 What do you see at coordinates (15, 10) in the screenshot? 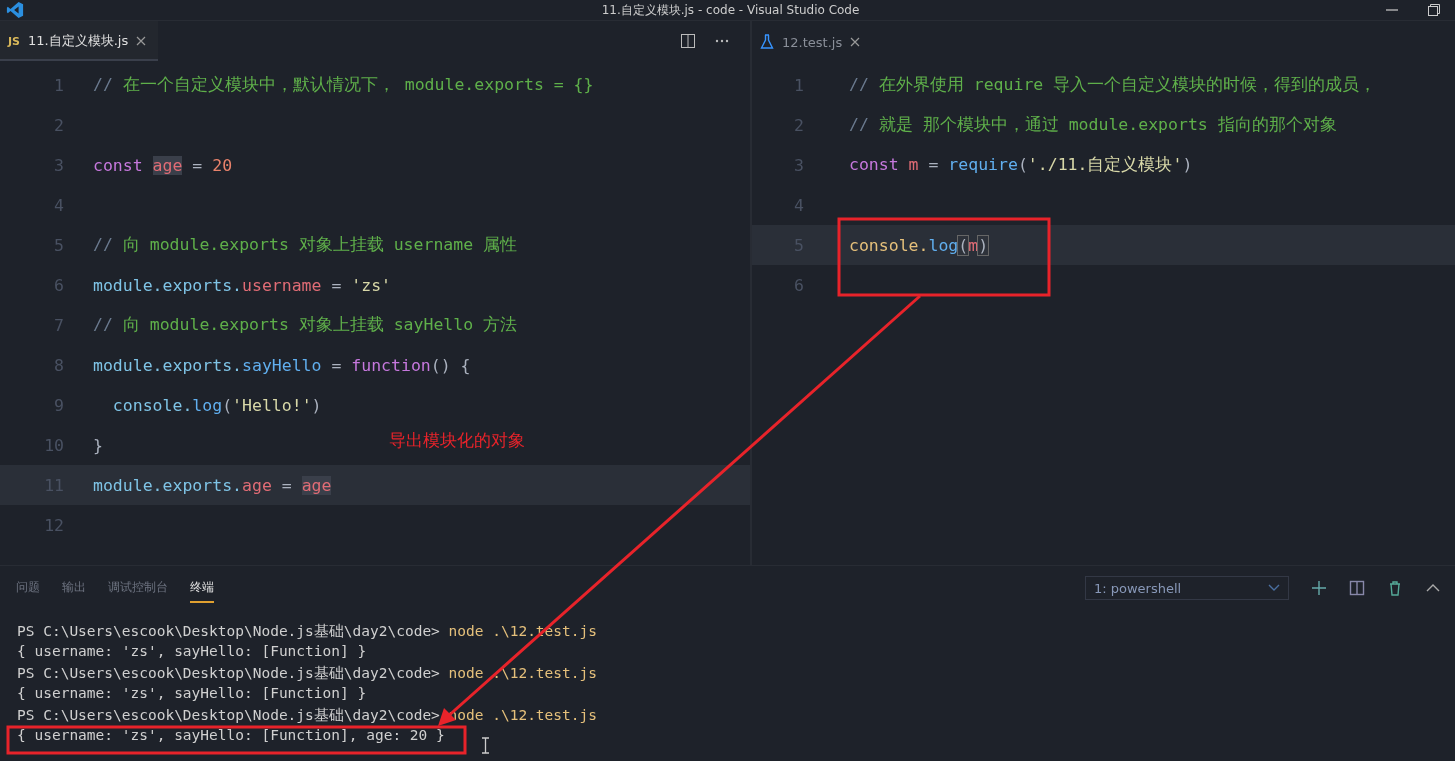
I see `app-logo-icon` at bounding box center [15, 10].